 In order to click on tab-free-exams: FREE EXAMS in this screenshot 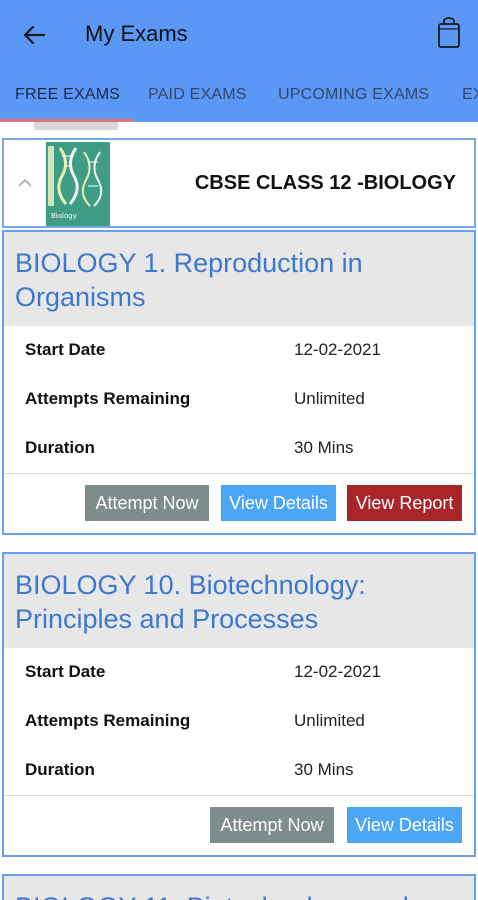, I will do `click(67, 96)`.